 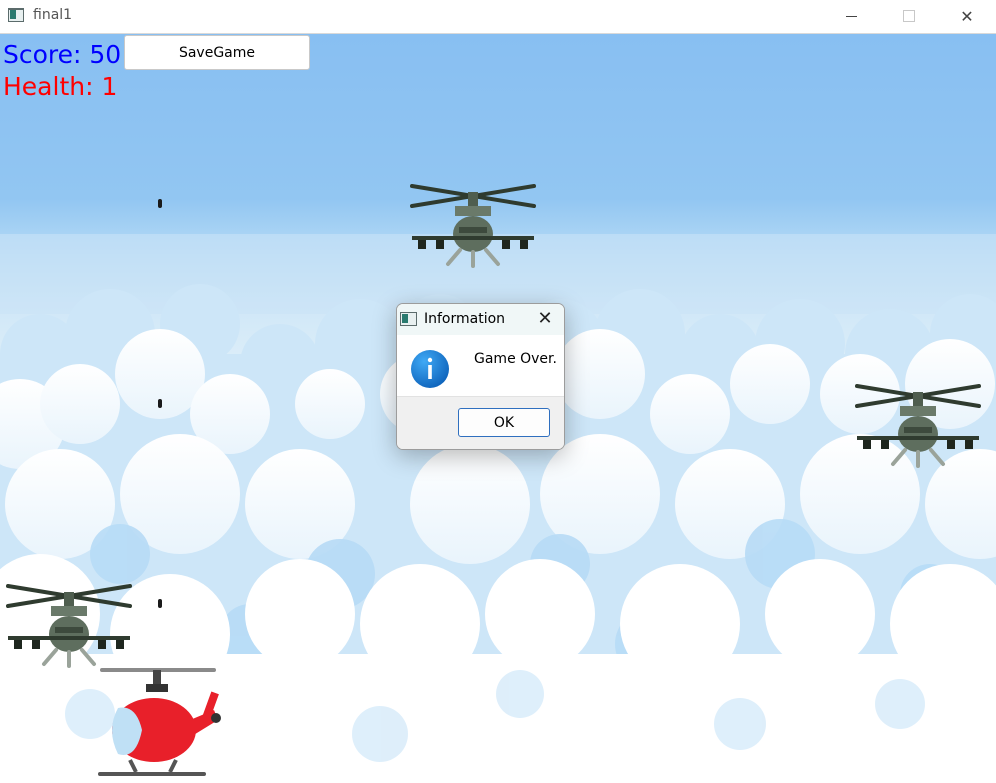 I want to click on dialog-message: Game Over., so click(x=515, y=359).